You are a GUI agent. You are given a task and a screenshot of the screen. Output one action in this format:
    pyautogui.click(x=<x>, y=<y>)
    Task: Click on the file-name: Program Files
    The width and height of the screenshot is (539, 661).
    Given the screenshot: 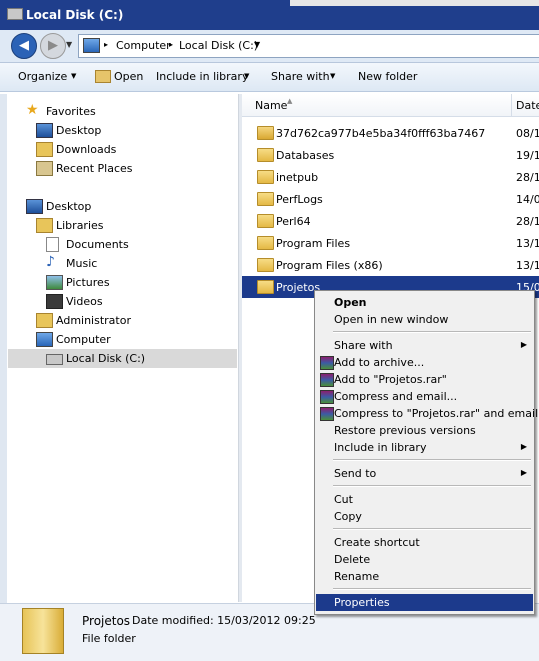 What is the action you would take?
    pyautogui.click(x=313, y=243)
    